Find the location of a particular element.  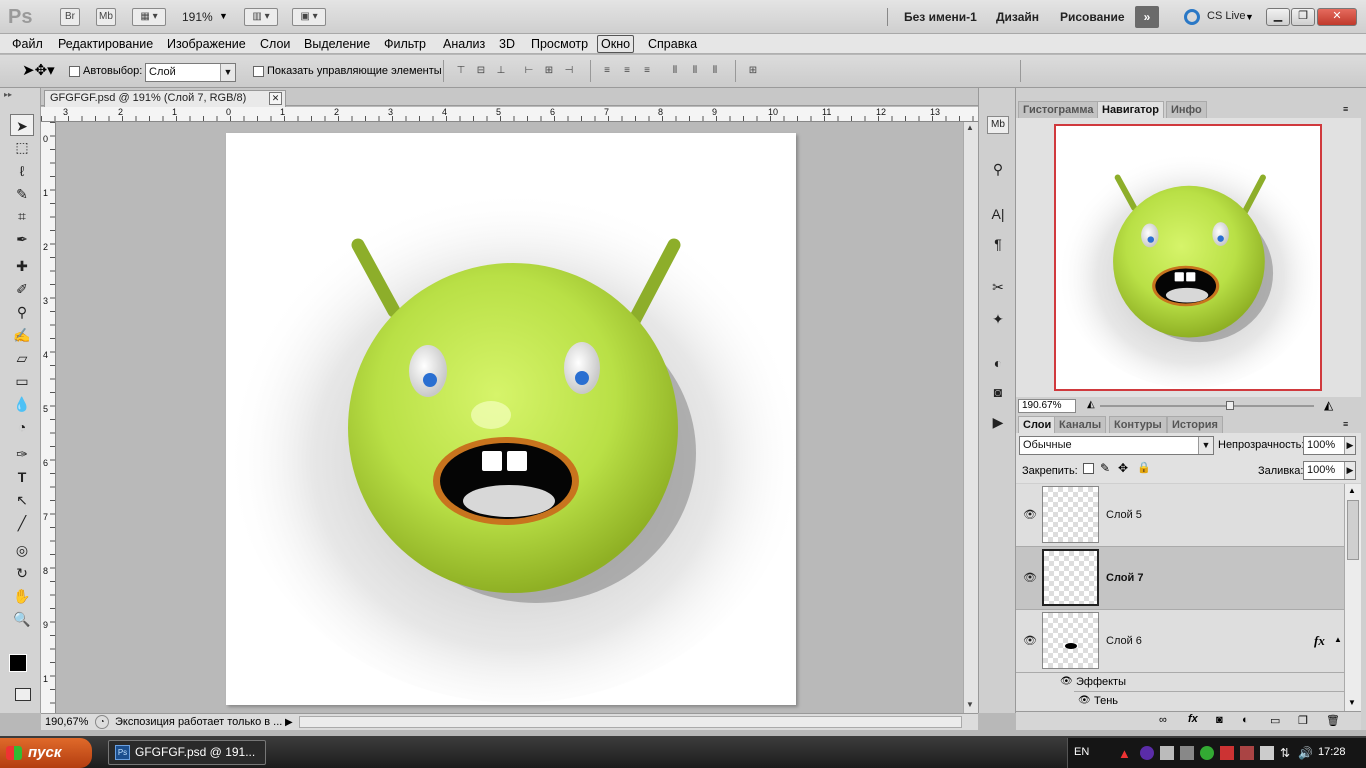

clone-stamp-tool-icon: ⚲ is located at coordinates (22, 312).